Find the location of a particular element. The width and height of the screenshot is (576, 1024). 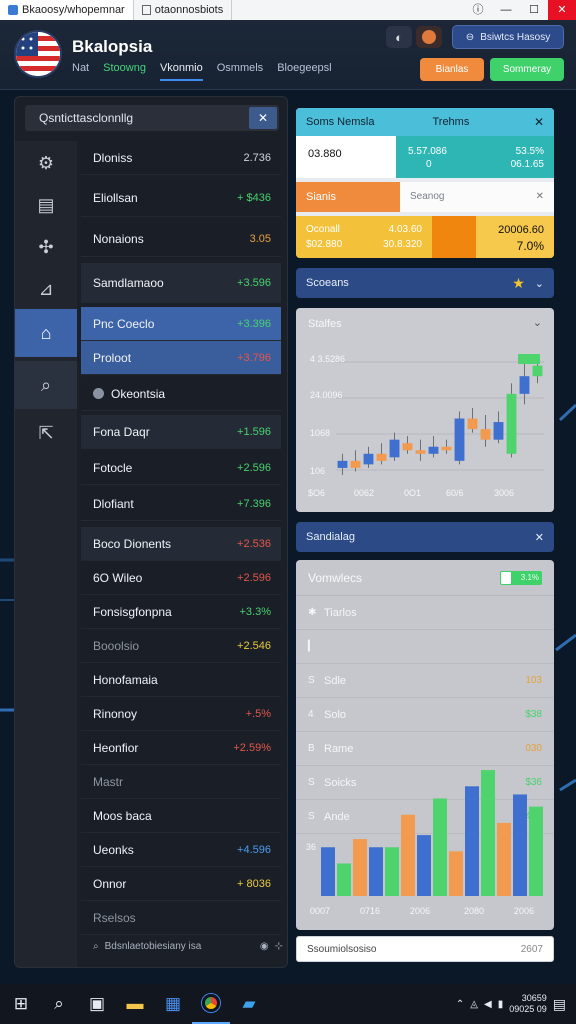

volume-icon: ◀ is located at coordinates (488, 1004).